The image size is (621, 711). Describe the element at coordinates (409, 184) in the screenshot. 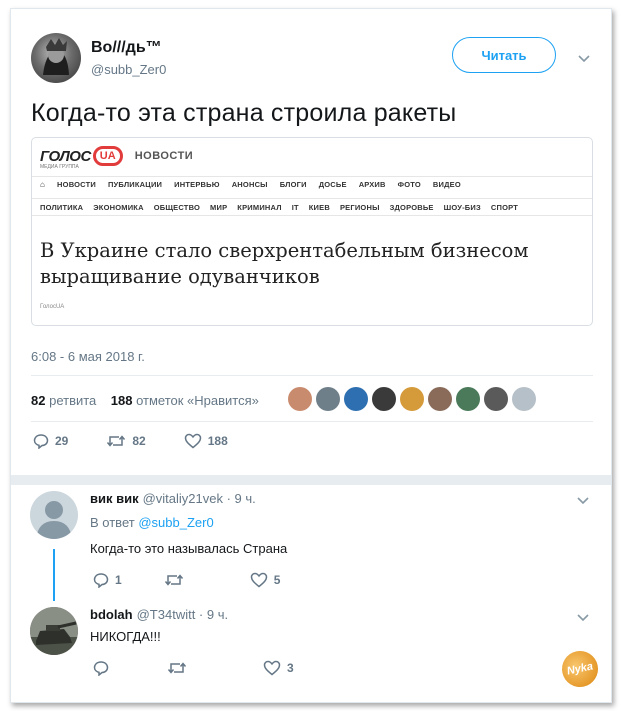

I see `nav-item: ФОТО` at that location.